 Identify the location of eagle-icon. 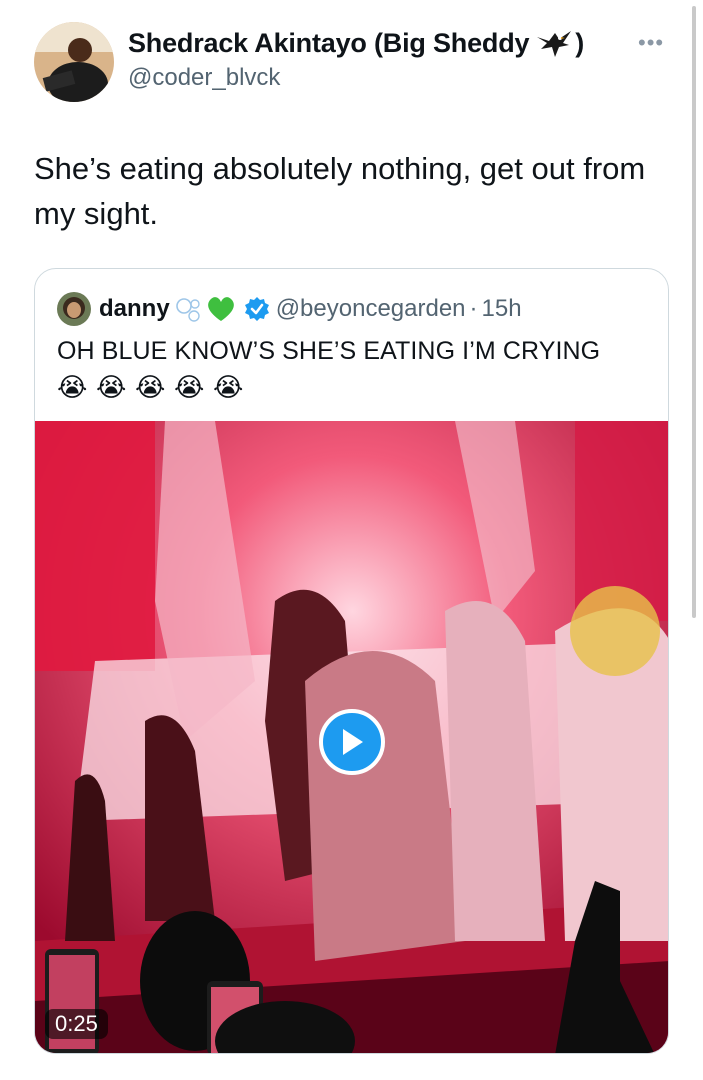
(554, 44).